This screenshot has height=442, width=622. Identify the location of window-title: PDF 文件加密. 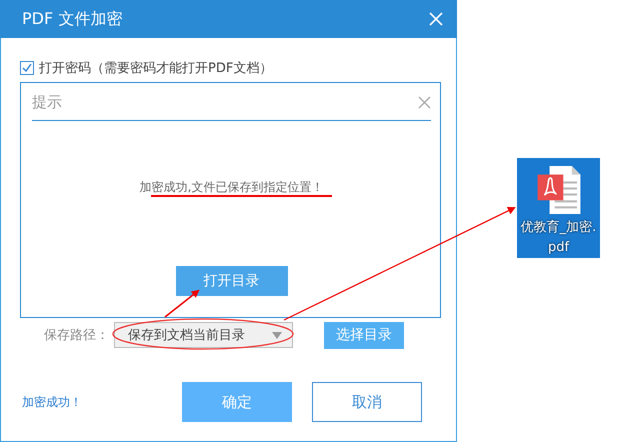
(72, 19).